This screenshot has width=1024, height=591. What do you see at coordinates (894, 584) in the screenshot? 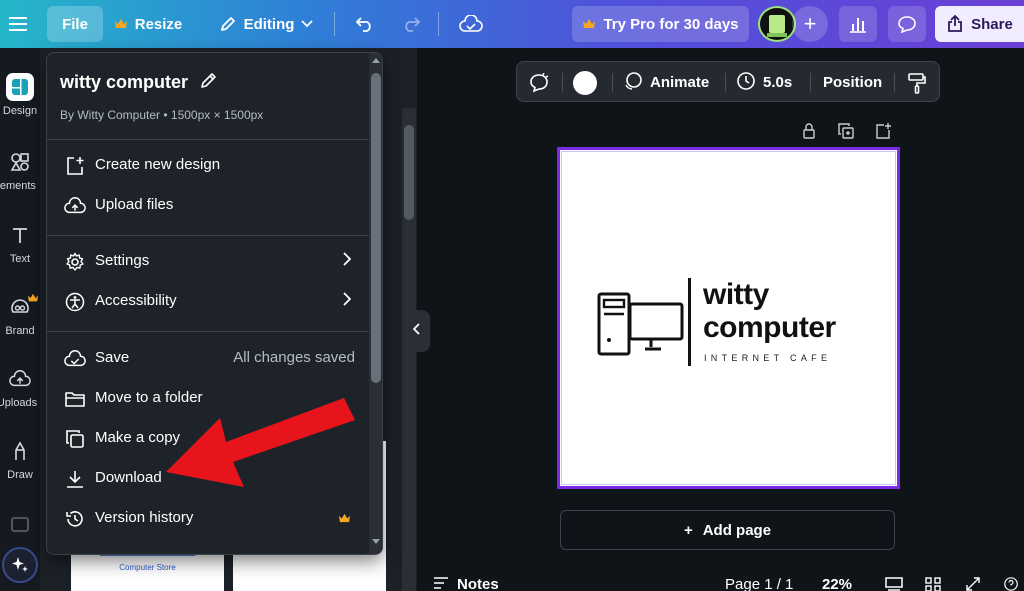
I see `page-view-icon` at bounding box center [894, 584].